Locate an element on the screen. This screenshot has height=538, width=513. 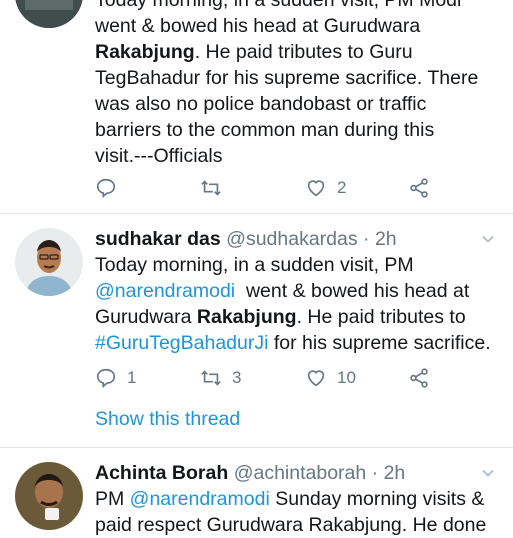
tweet-header: sudhakar das @sudhakardas · 2h is located at coordinates (246, 239).